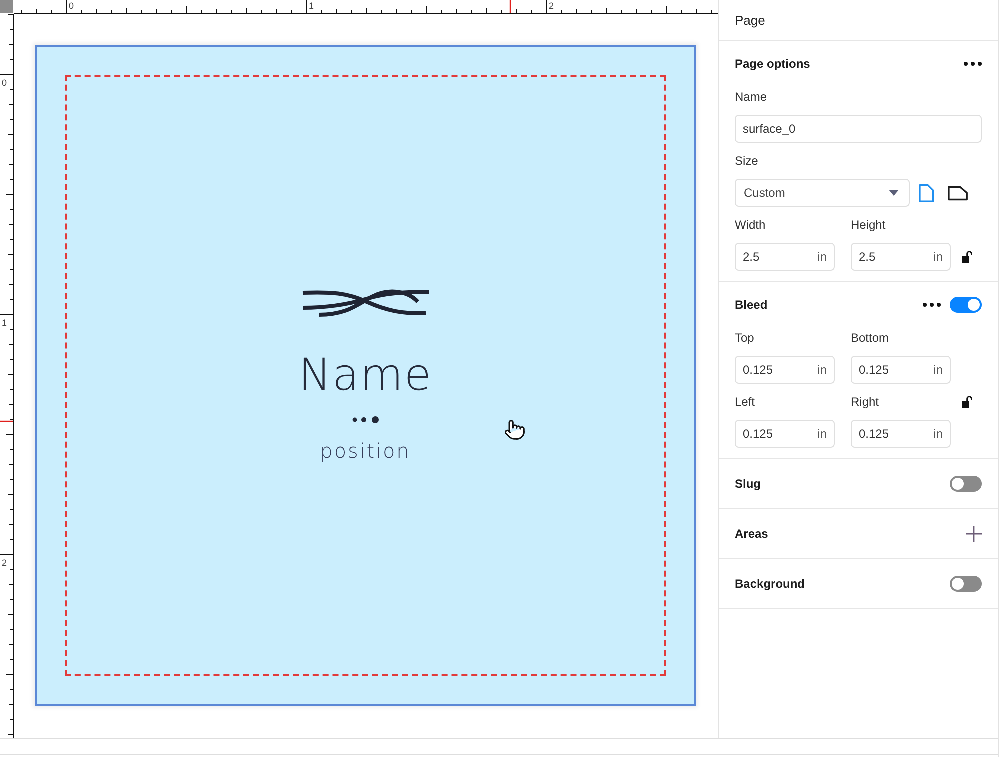 The width and height of the screenshot is (999, 757). I want to click on field-label: Width, so click(751, 225).